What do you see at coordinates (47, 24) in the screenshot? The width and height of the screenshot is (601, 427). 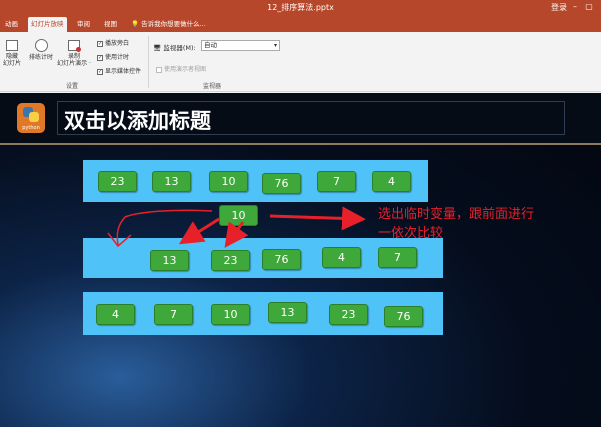 I see `tab-slide-show: 幻灯片放映` at bounding box center [47, 24].